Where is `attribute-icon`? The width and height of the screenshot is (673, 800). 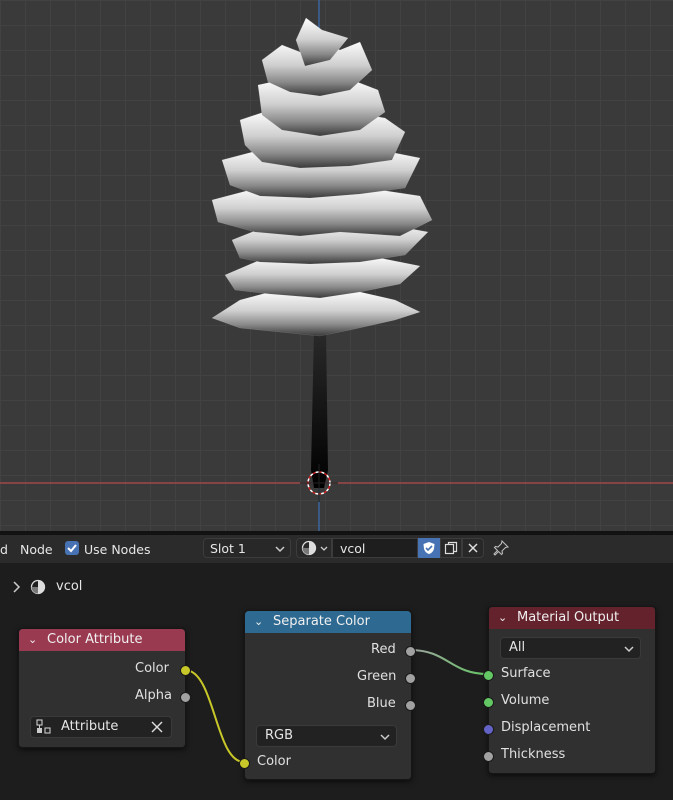
attribute-icon is located at coordinates (43, 726).